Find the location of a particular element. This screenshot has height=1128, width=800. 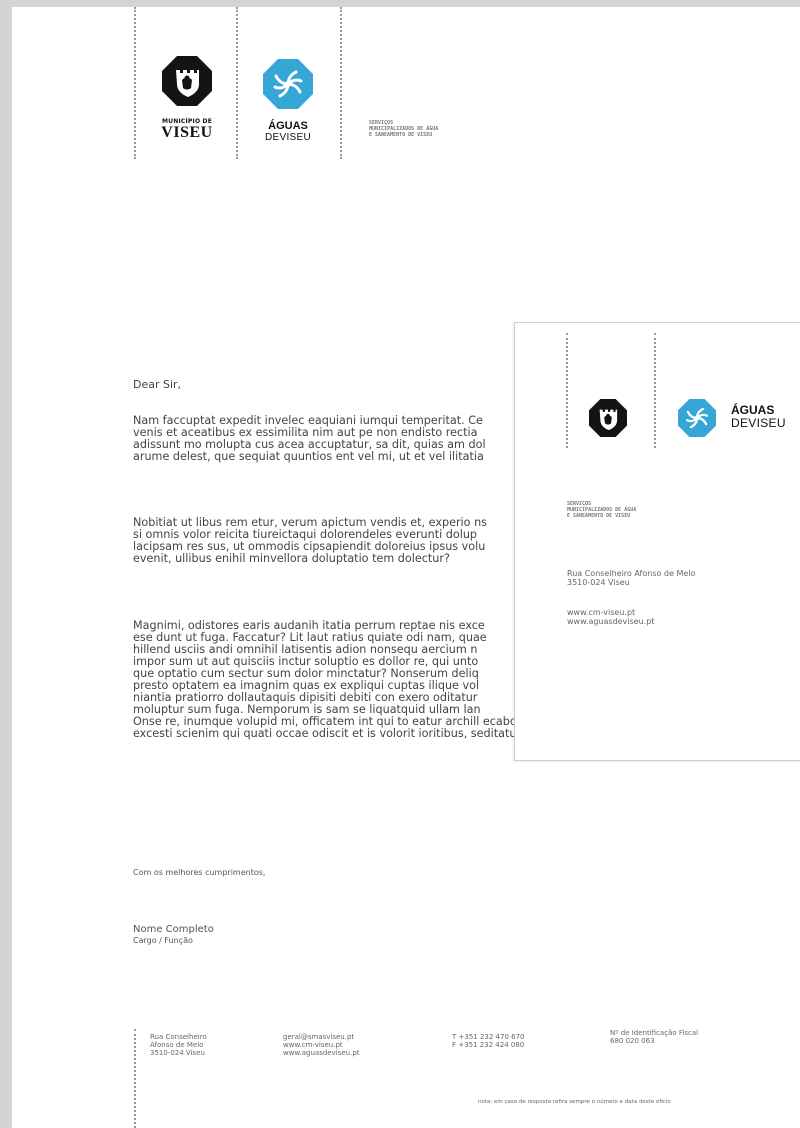

card-web: www.cm-viseu.pt www.aguasdeviseu.pt is located at coordinates (611, 617).